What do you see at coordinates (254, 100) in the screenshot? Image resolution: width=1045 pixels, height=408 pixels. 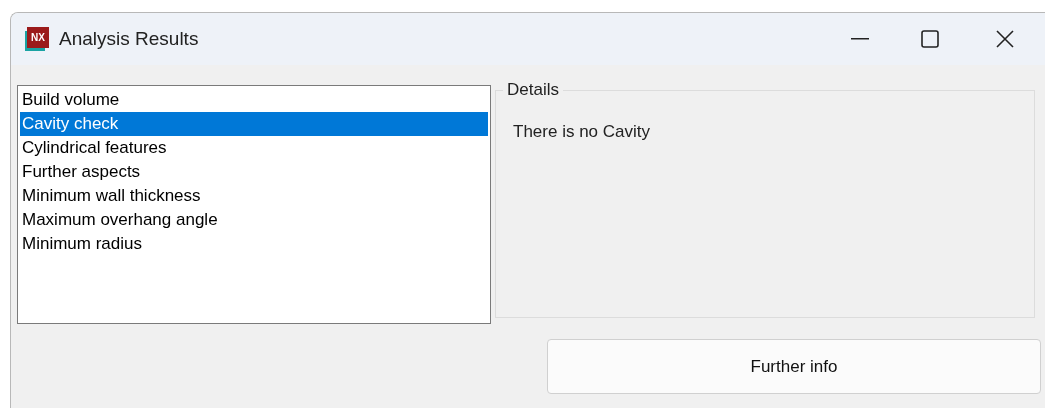 I see `list-item: Build volume` at bounding box center [254, 100].